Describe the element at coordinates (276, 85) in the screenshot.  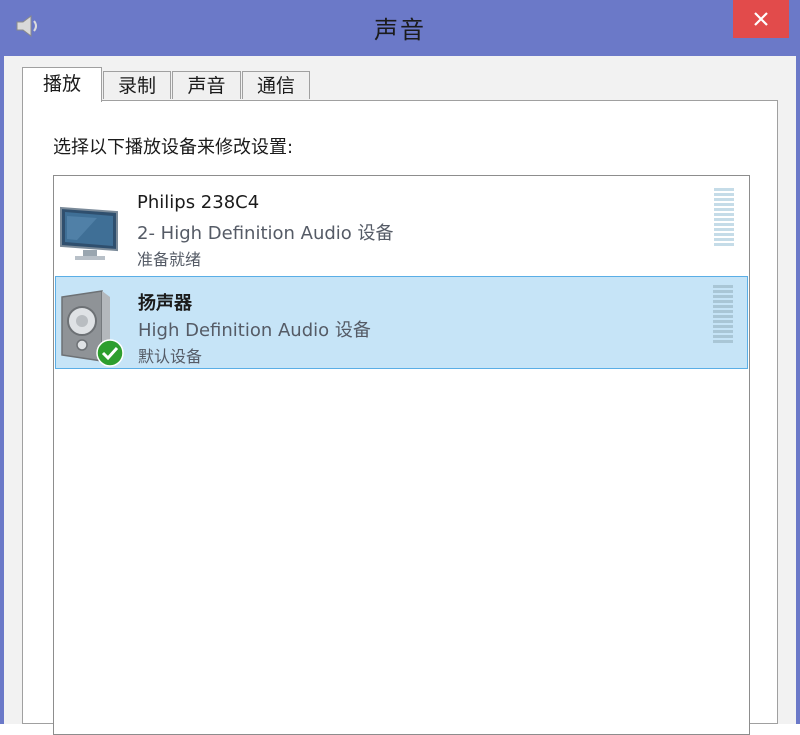
I see `tab-communications: 通信` at that location.